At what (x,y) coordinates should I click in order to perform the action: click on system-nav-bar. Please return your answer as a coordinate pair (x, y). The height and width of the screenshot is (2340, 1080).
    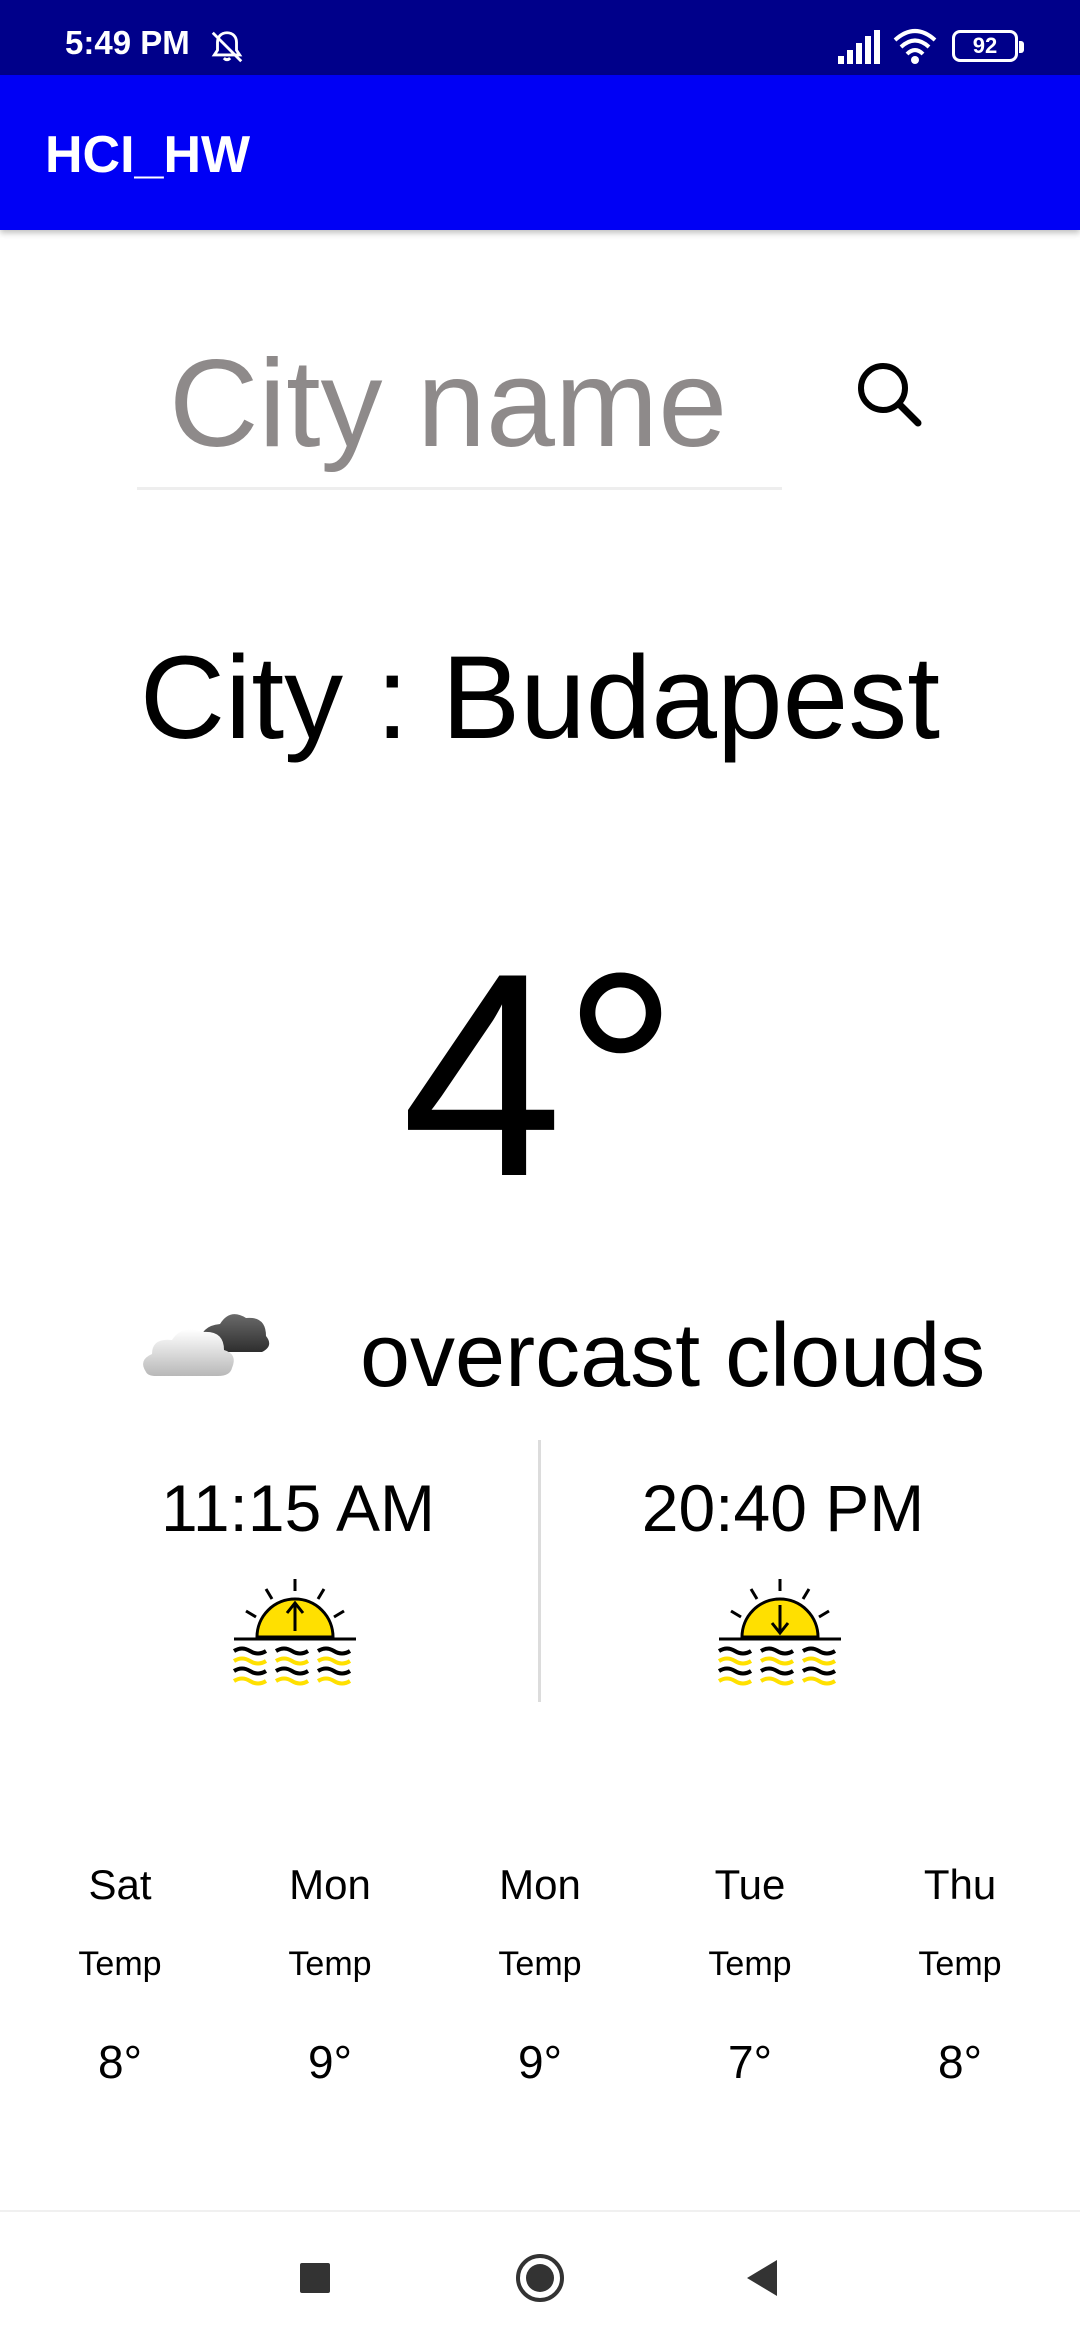
    Looking at the image, I should click on (540, 2276).